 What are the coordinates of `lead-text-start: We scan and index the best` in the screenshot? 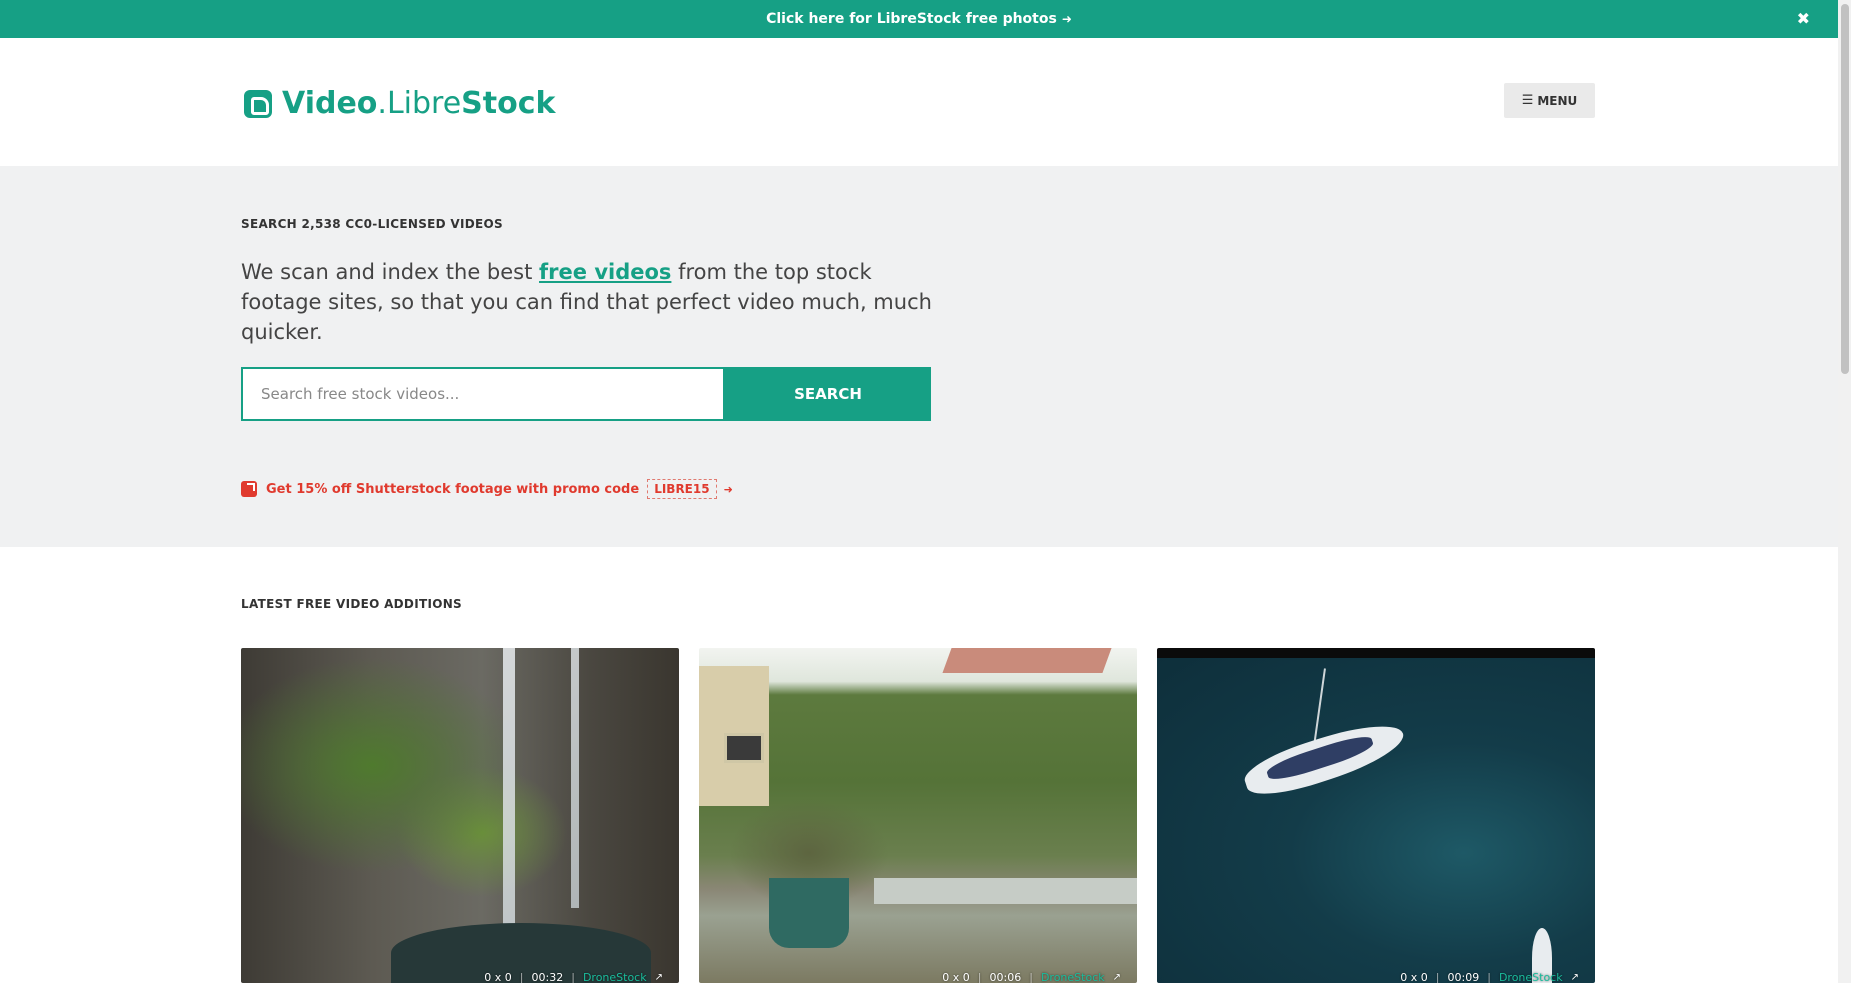 It's located at (390, 272).